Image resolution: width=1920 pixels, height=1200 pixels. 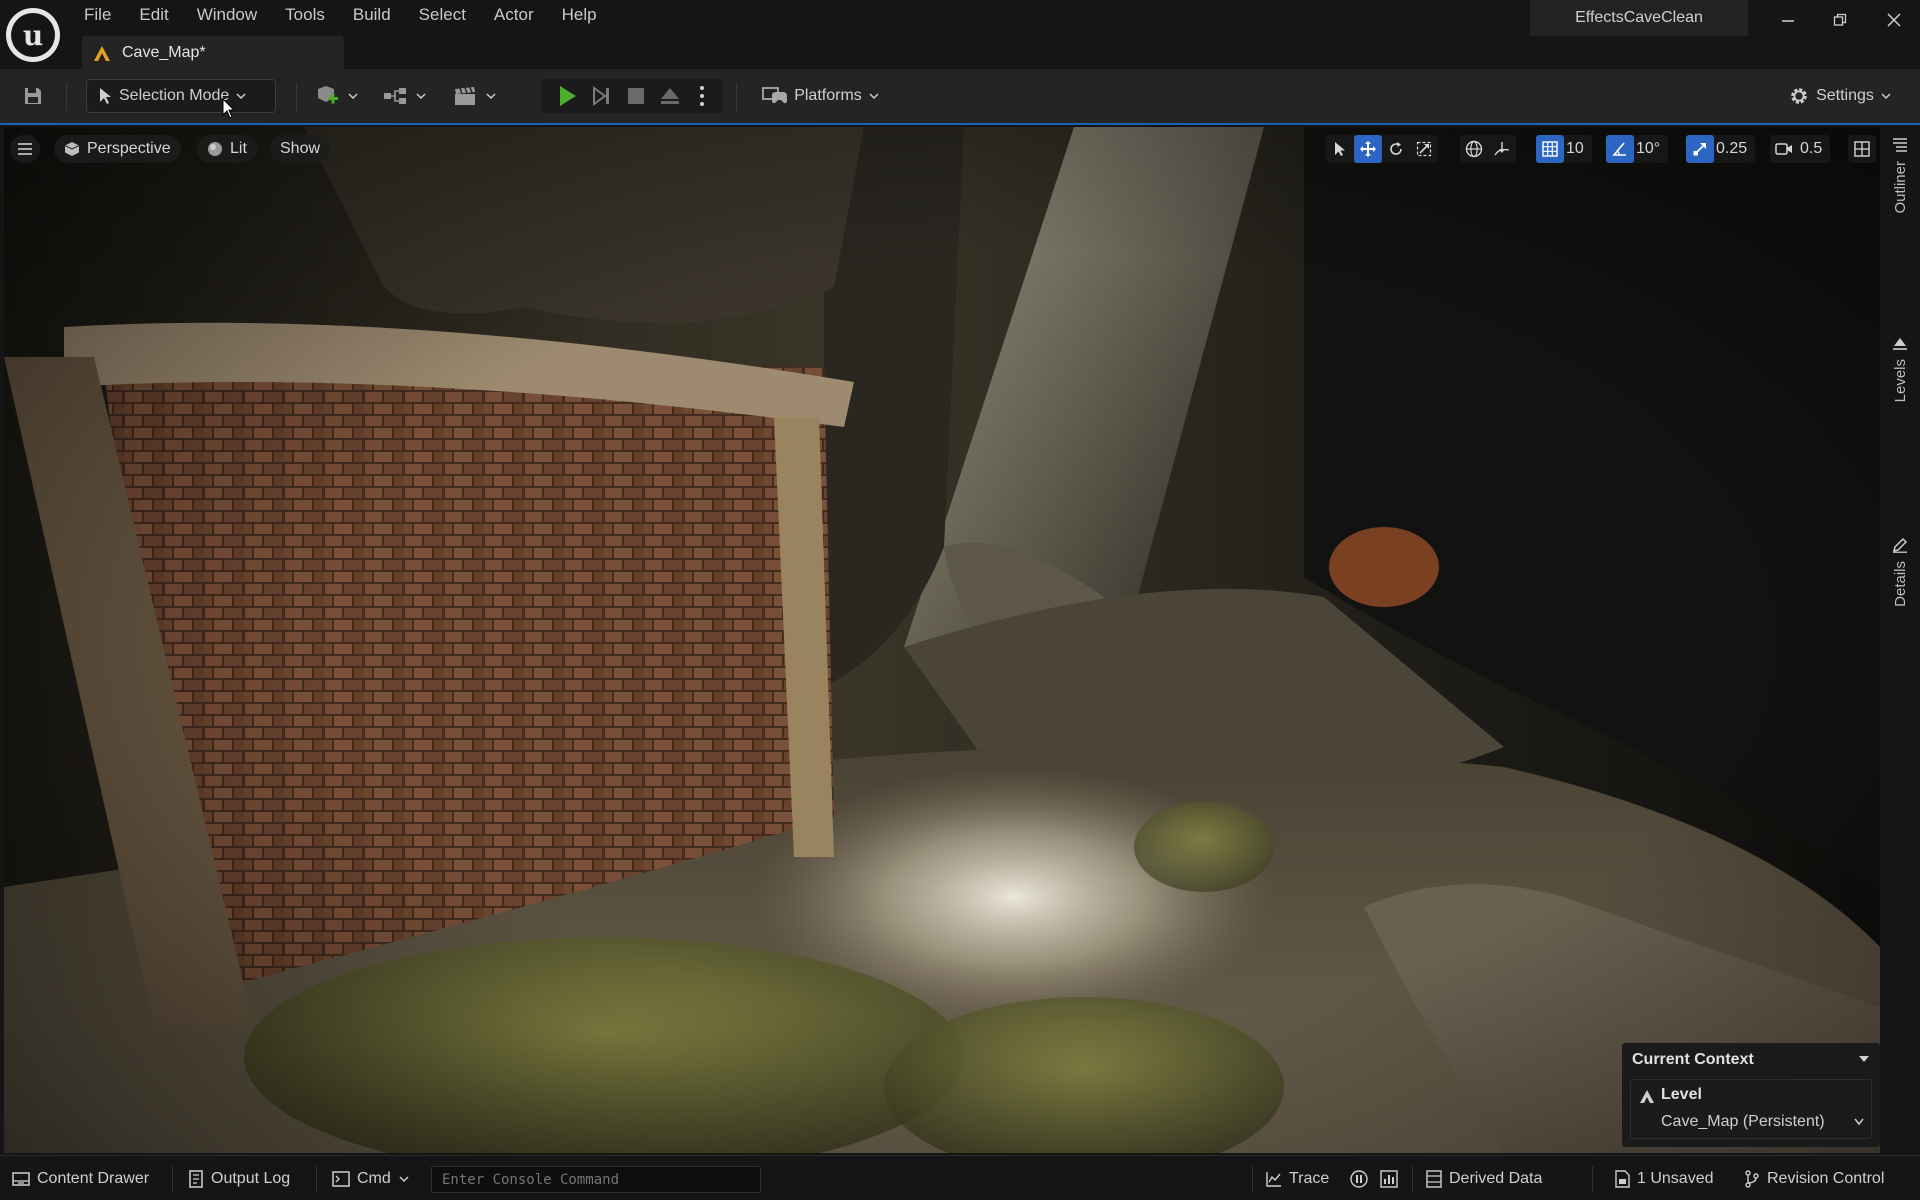 I want to click on scale-snap-group: 0.25, so click(x=1721, y=149).